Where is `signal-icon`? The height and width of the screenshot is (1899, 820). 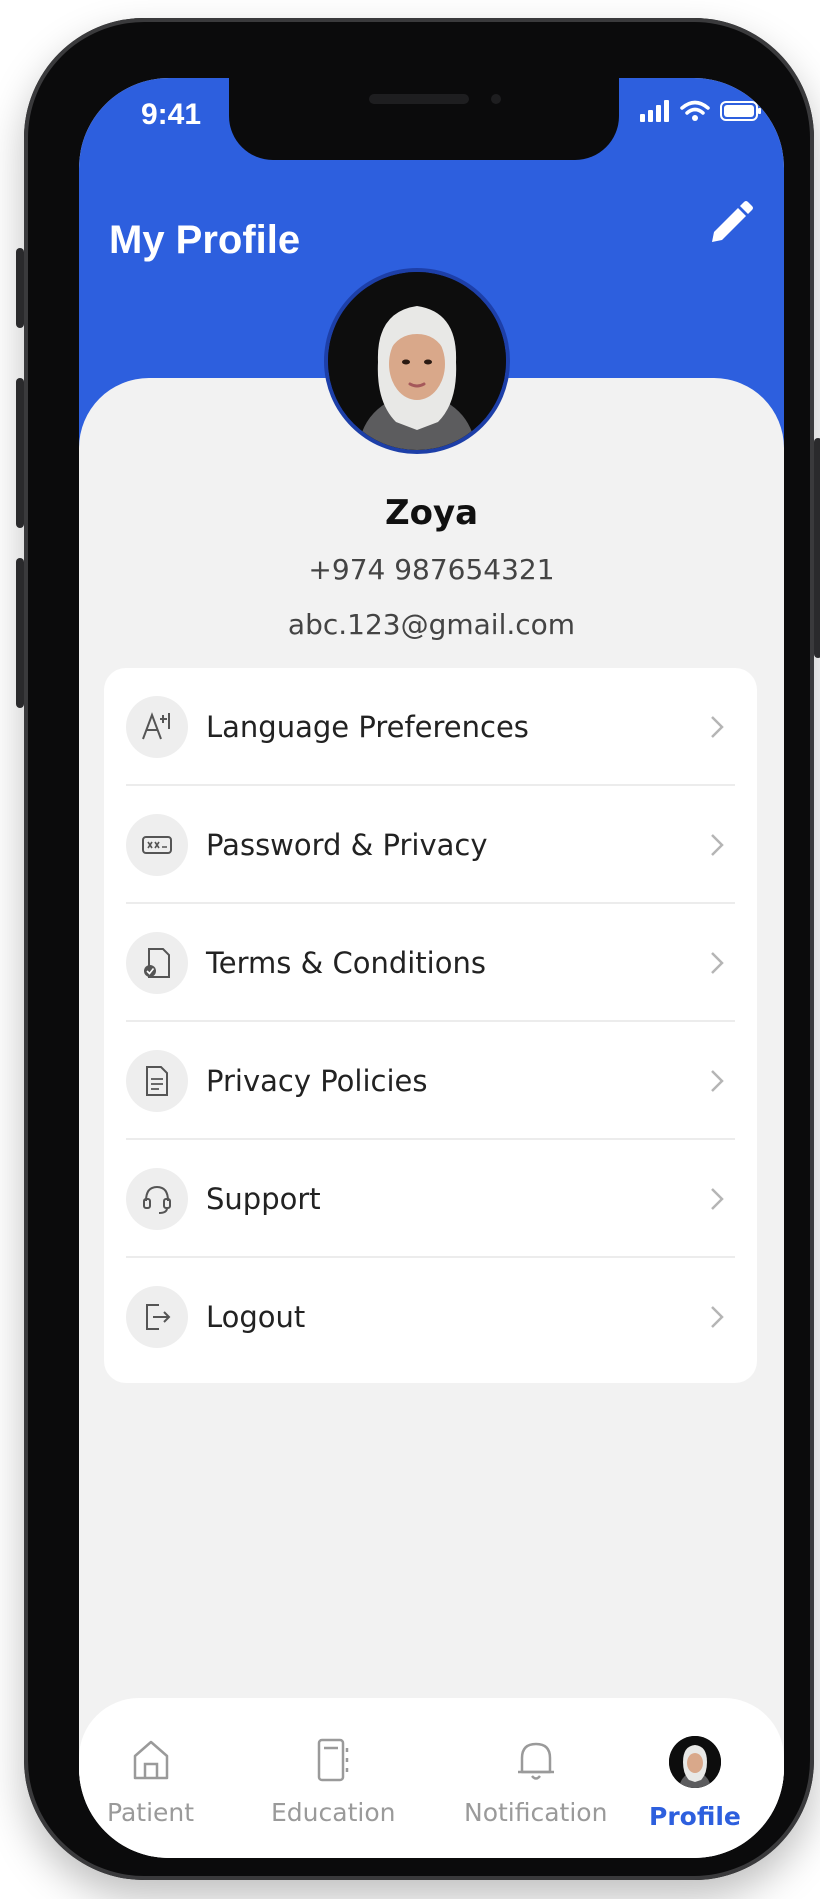 signal-icon is located at coordinates (654, 111).